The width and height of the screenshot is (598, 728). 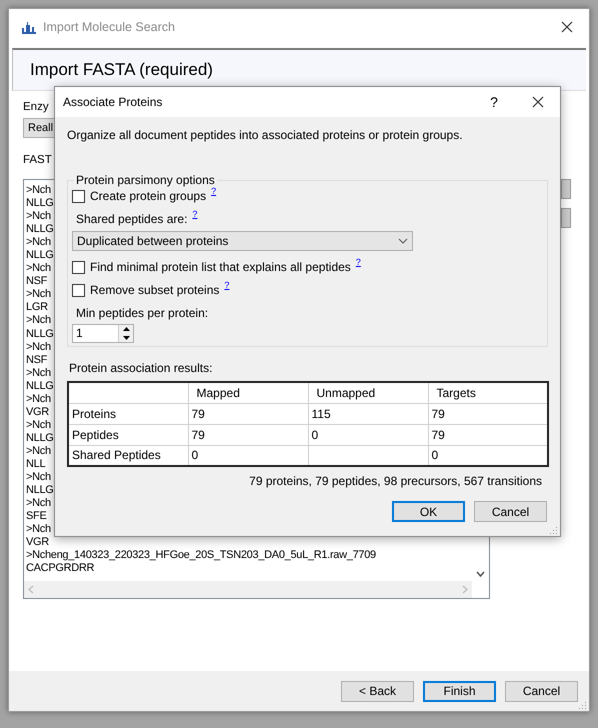 What do you see at coordinates (142, 313) in the screenshot?
I see `field-label: Min peptides per protein:` at bounding box center [142, 313].